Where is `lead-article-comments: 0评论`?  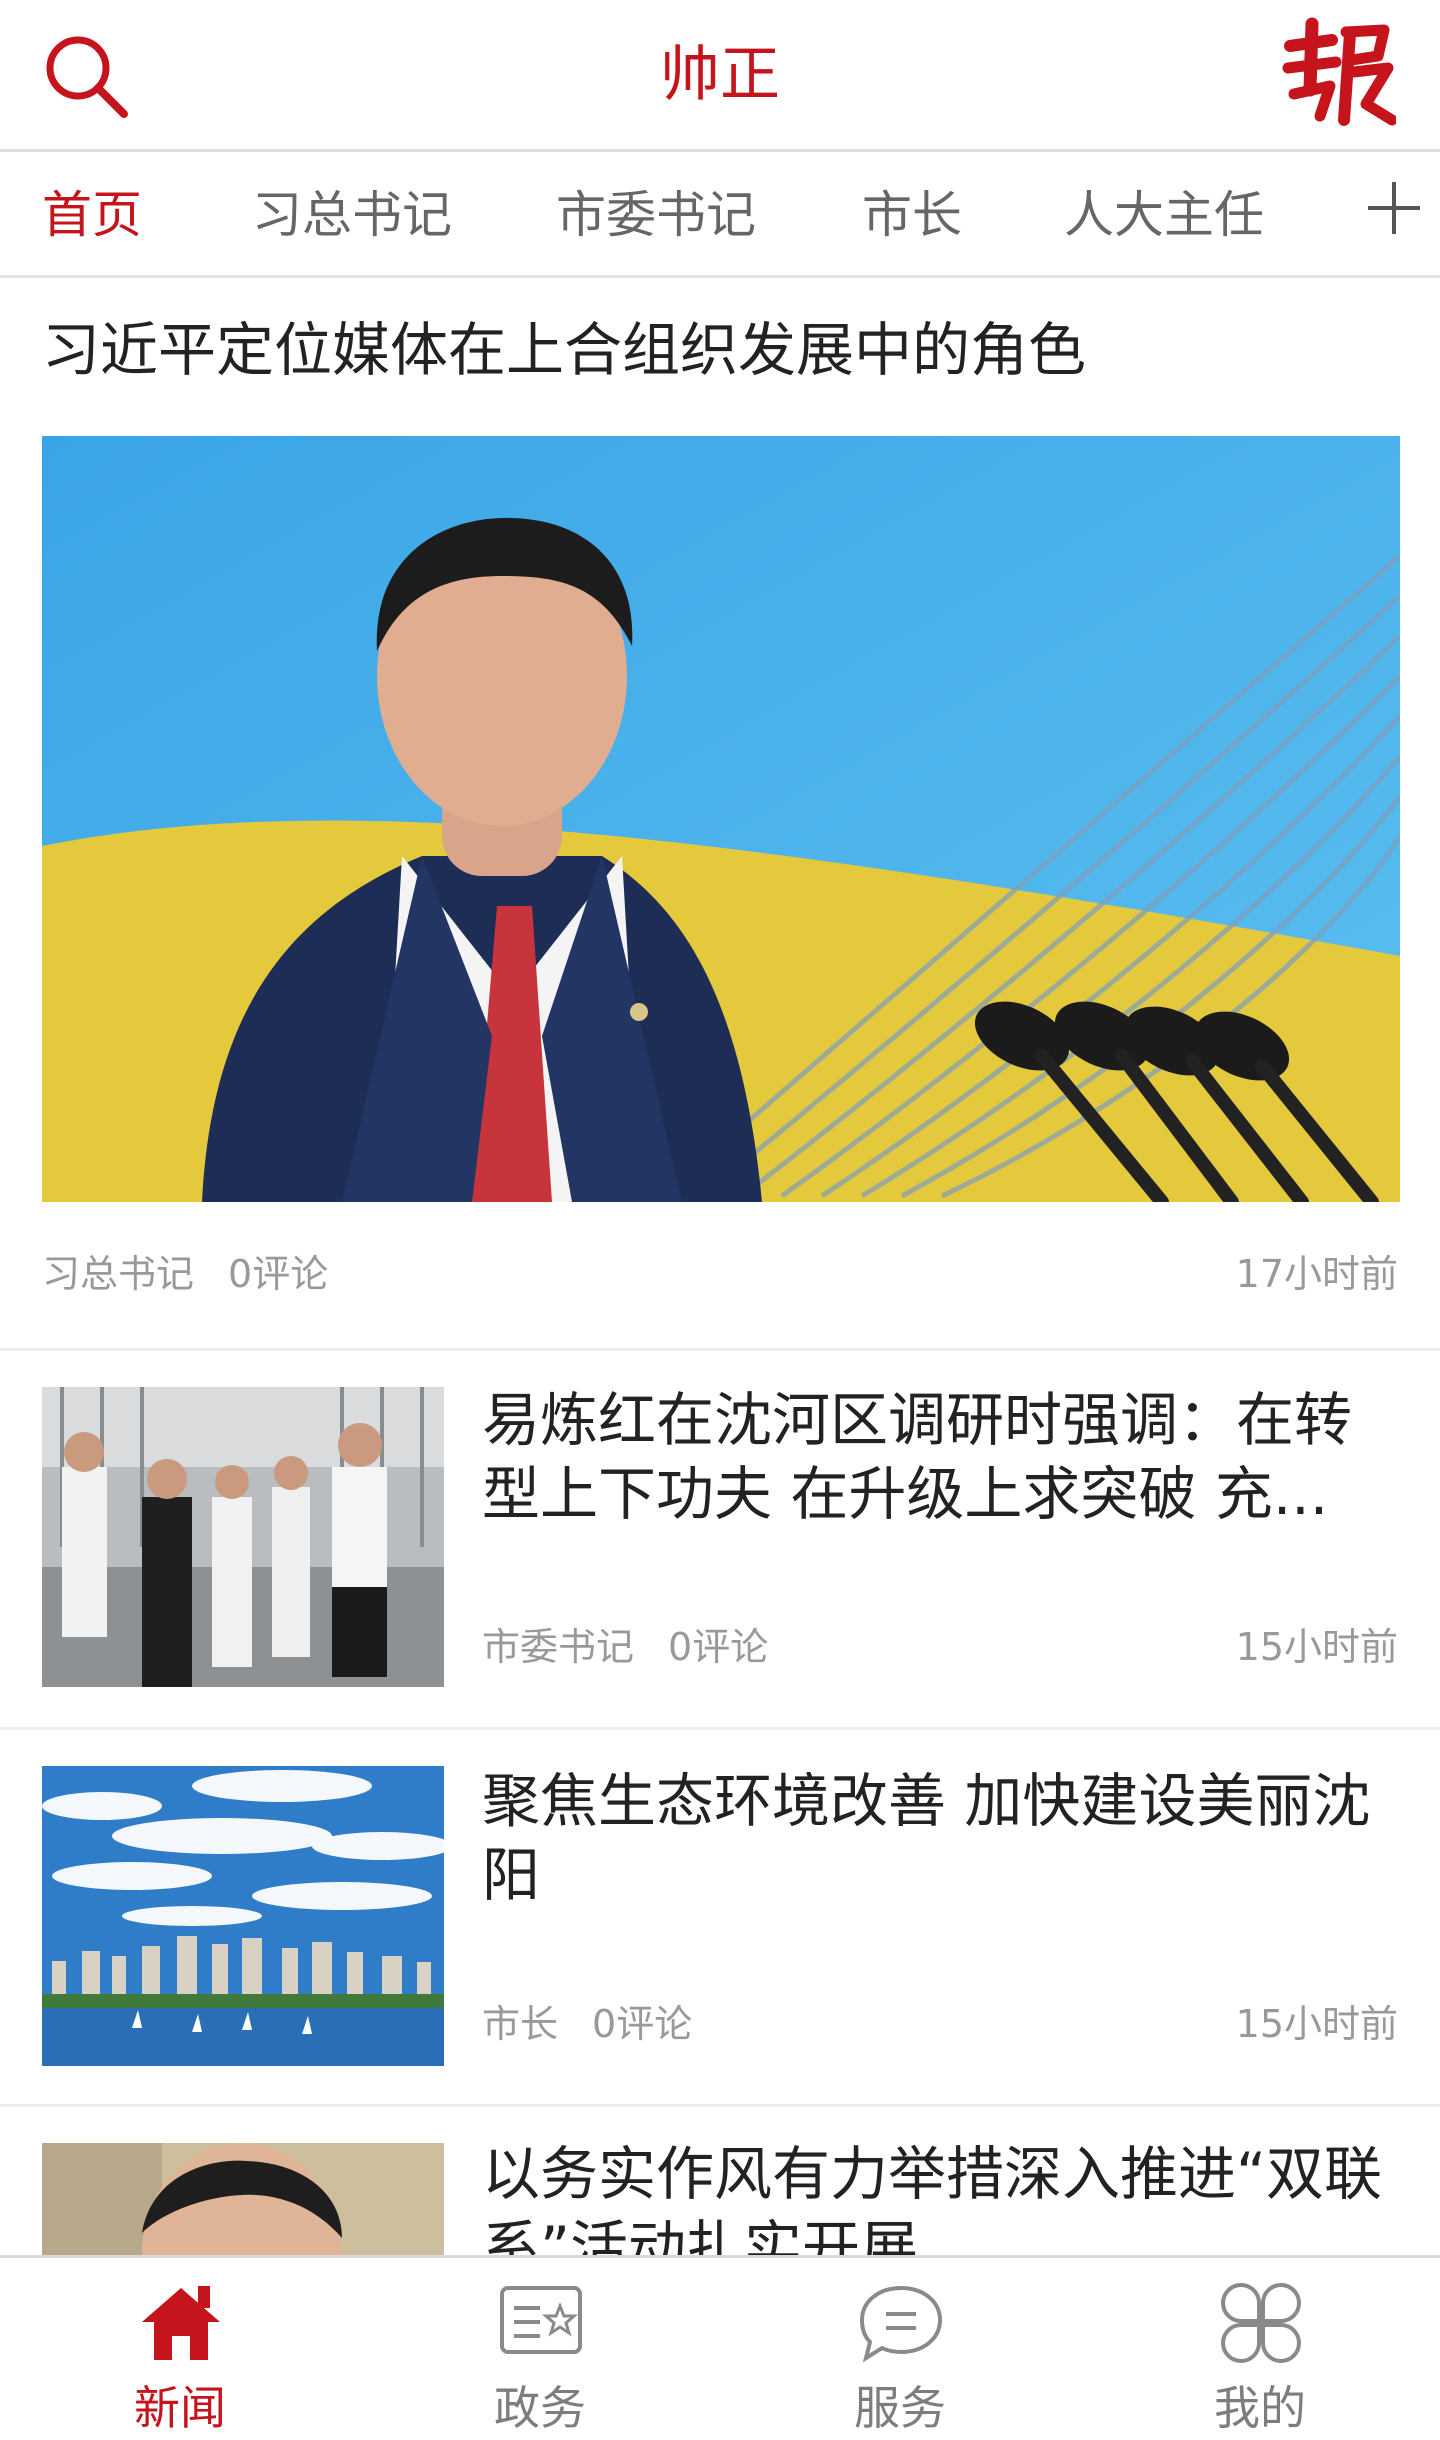
lead-article-comments: 0评论 is located at coordinates (278, 1274).